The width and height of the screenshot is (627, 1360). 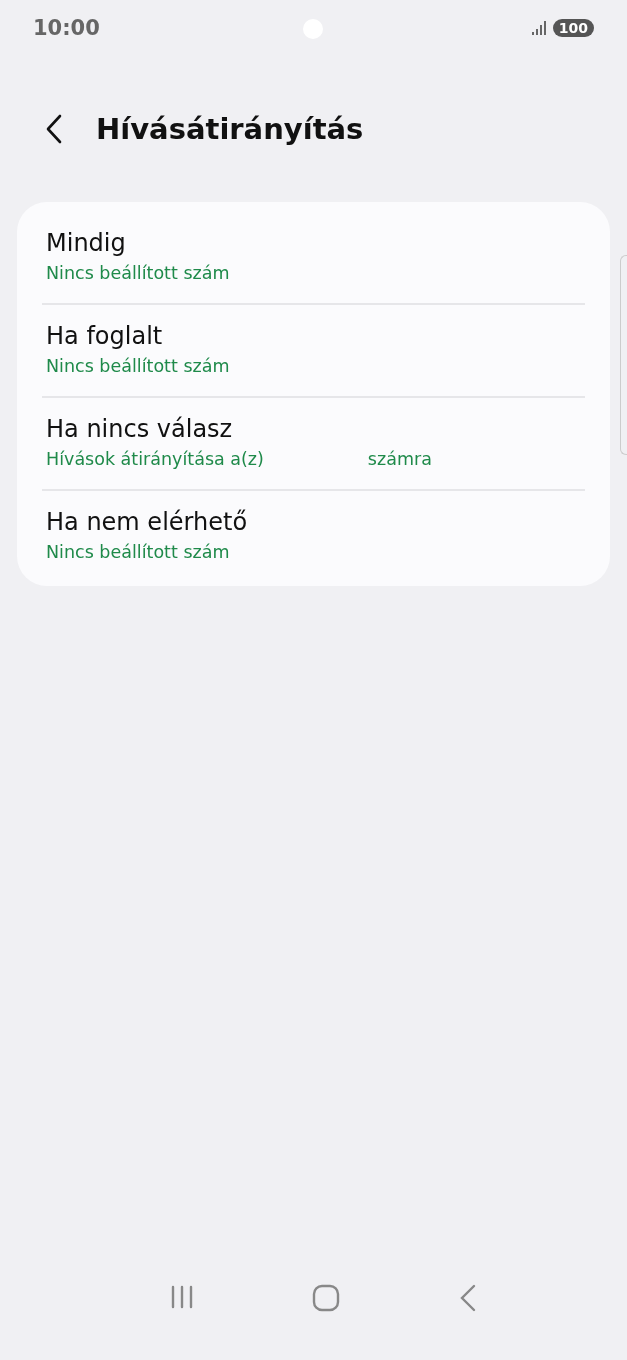 What do you see at coordinates (66, 28) in the screenshot?
I see `status-time: 10:00` at bounding box center [66, 28].